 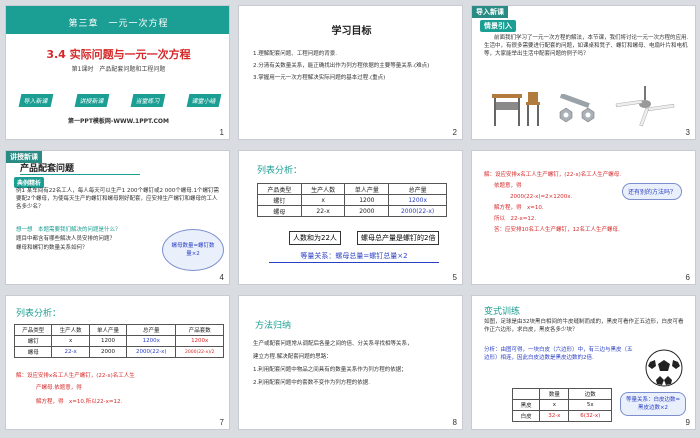 I want to click on table-cell: 32-x, so click(x=554, y=416).